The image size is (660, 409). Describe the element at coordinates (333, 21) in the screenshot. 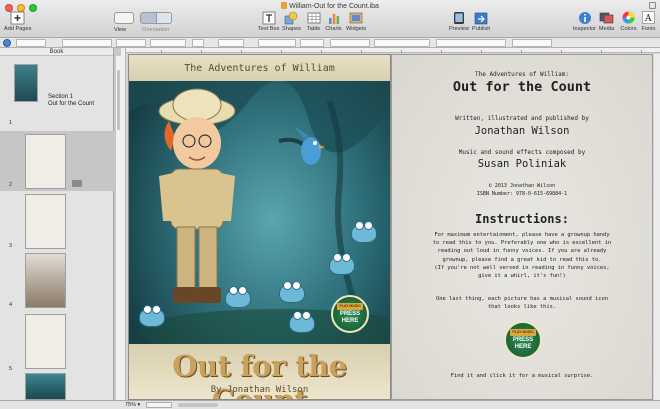

I see `charts-button: Charts` at that location.